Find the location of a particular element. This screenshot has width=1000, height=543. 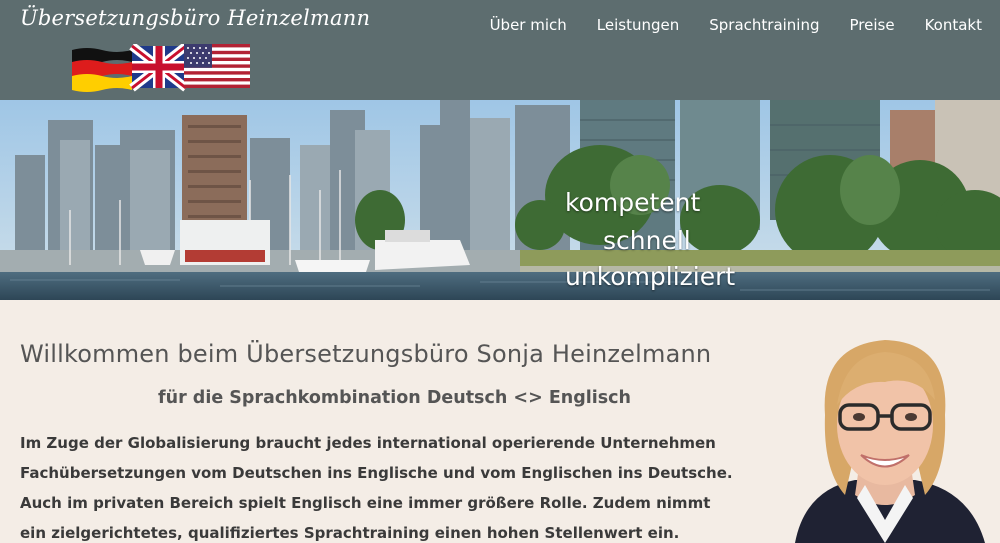

nav-item-ueber-mich: Über mich is located at coordinates (528, 25).